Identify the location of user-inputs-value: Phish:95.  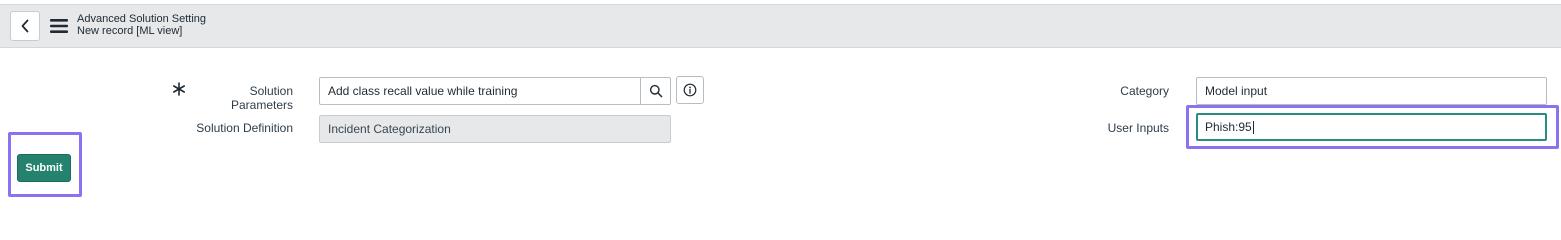
(1228, 127).